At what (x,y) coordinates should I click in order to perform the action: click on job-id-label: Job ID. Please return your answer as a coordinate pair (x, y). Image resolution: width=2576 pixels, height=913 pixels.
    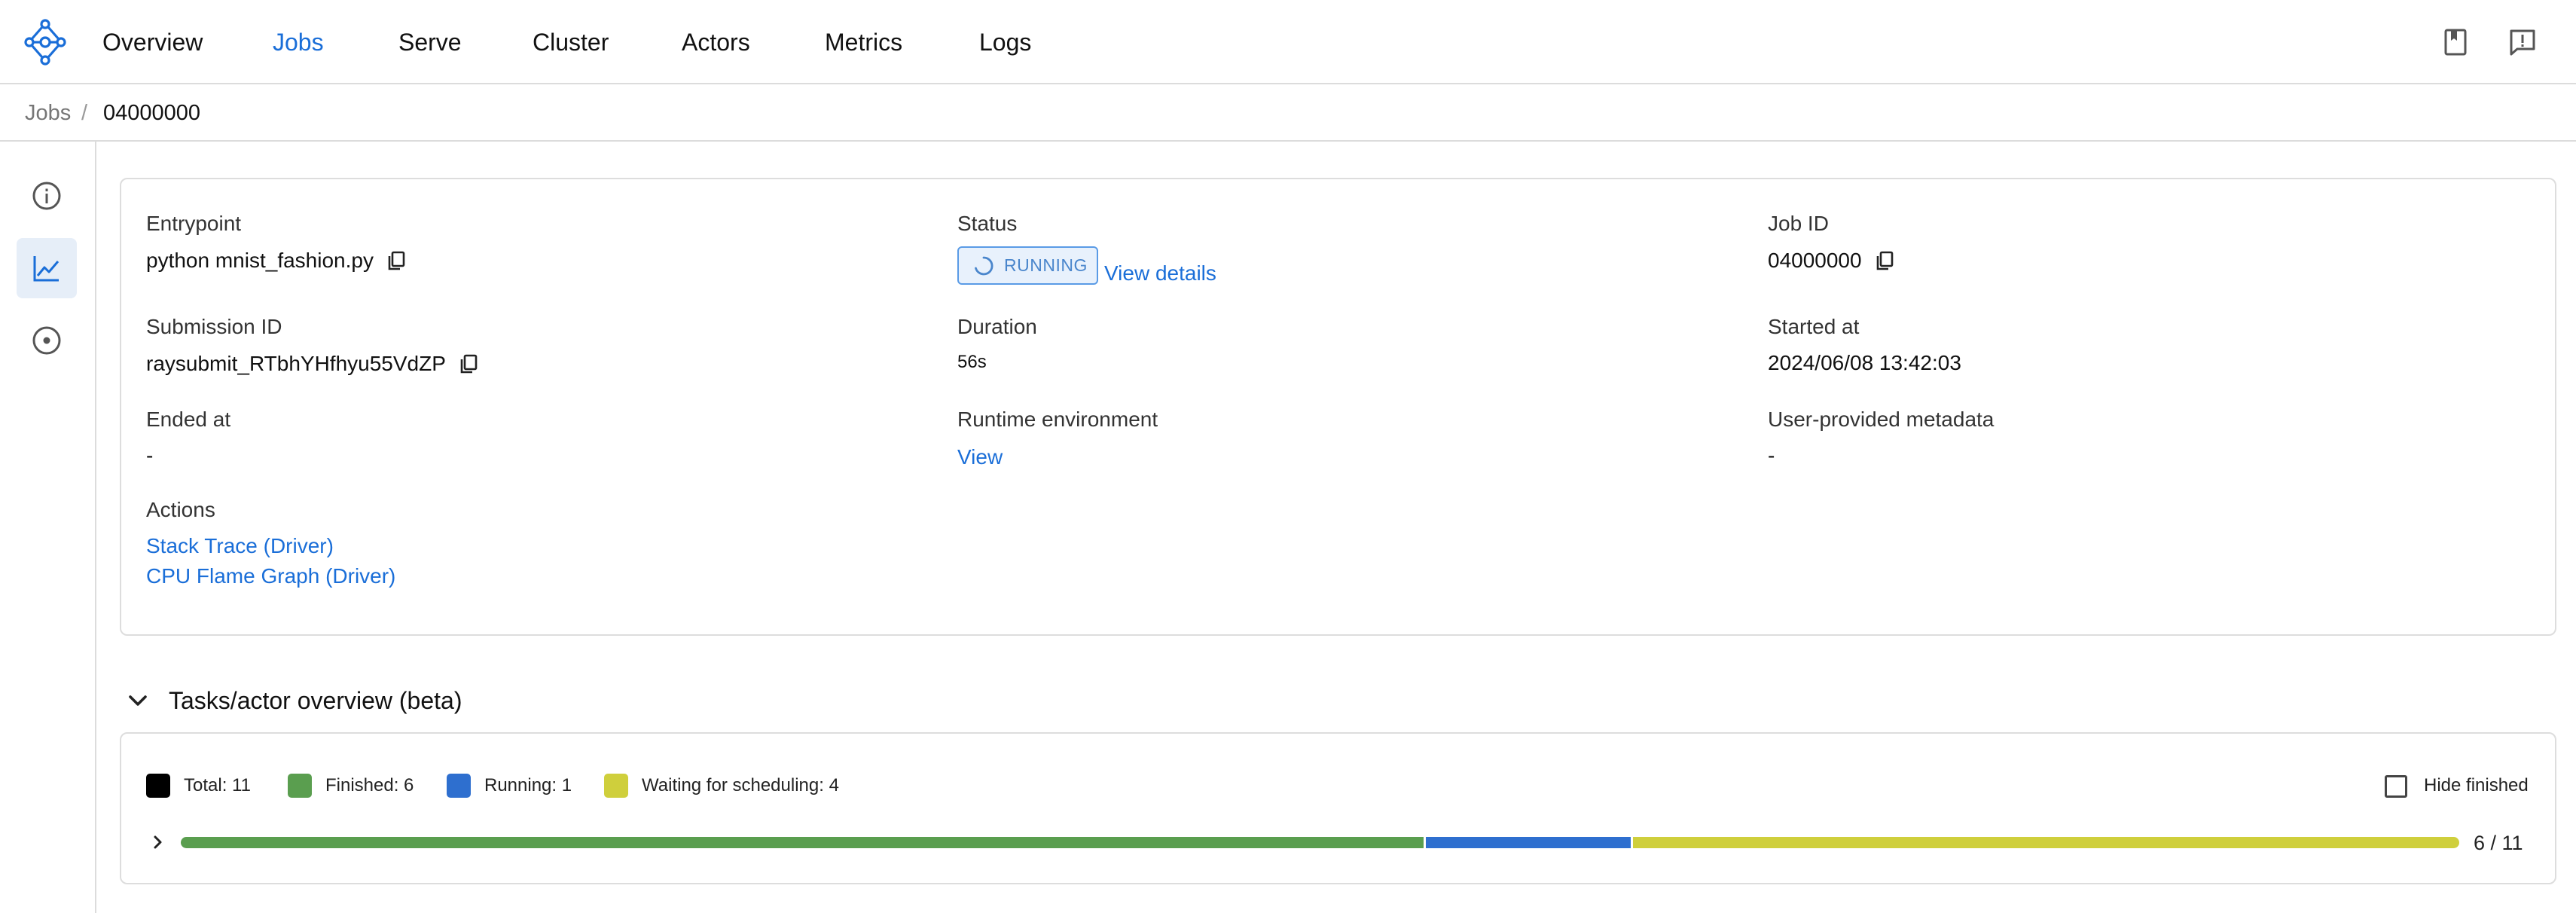
    Looking at the image, I should click on (1799, 223).